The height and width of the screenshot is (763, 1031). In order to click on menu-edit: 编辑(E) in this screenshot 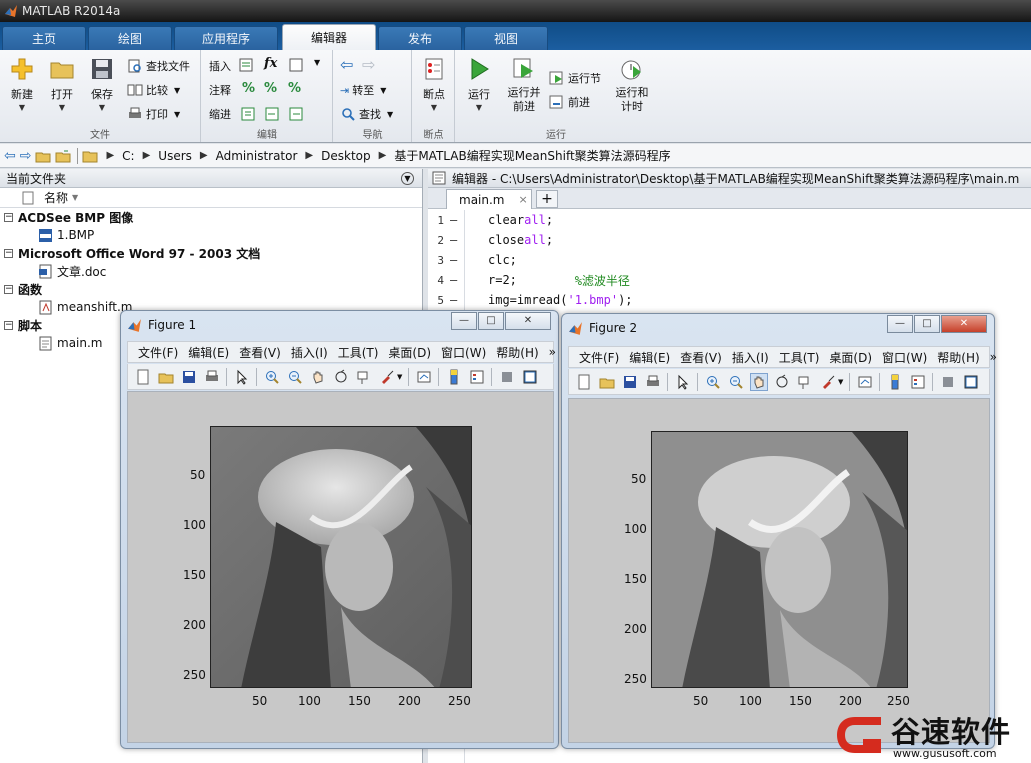, I will do `click(649, 357)`.